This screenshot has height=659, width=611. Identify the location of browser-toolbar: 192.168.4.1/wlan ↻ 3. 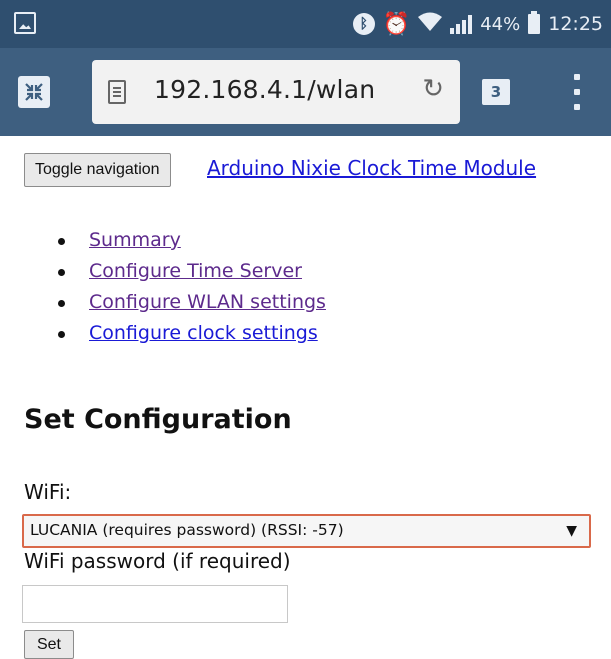
(305, 92).